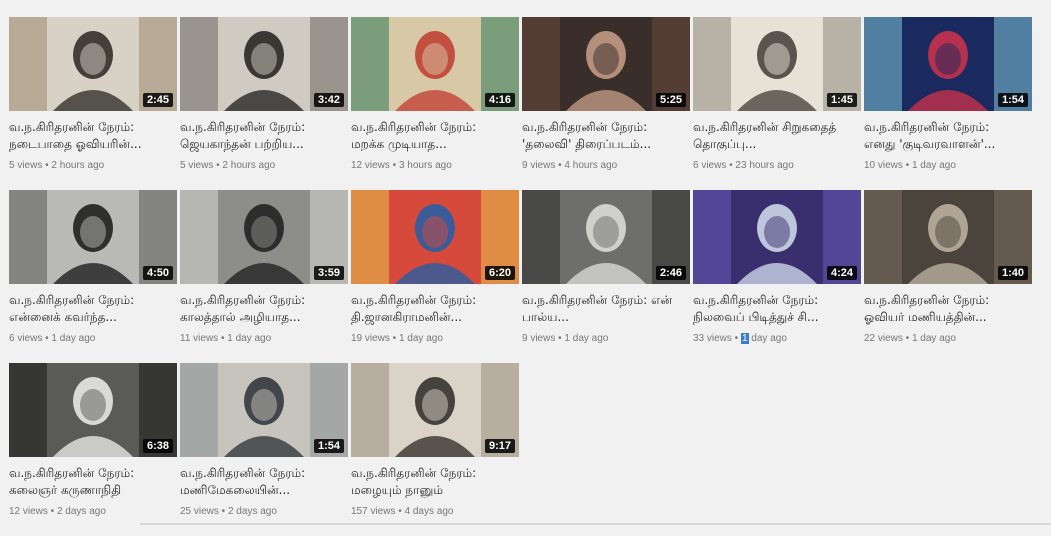 The height and width of the screenshot is (536, 1051). Describe the element at coordinates (606, 64) in the screenshot. I see `video-thumbnail: 5:25` at that location.